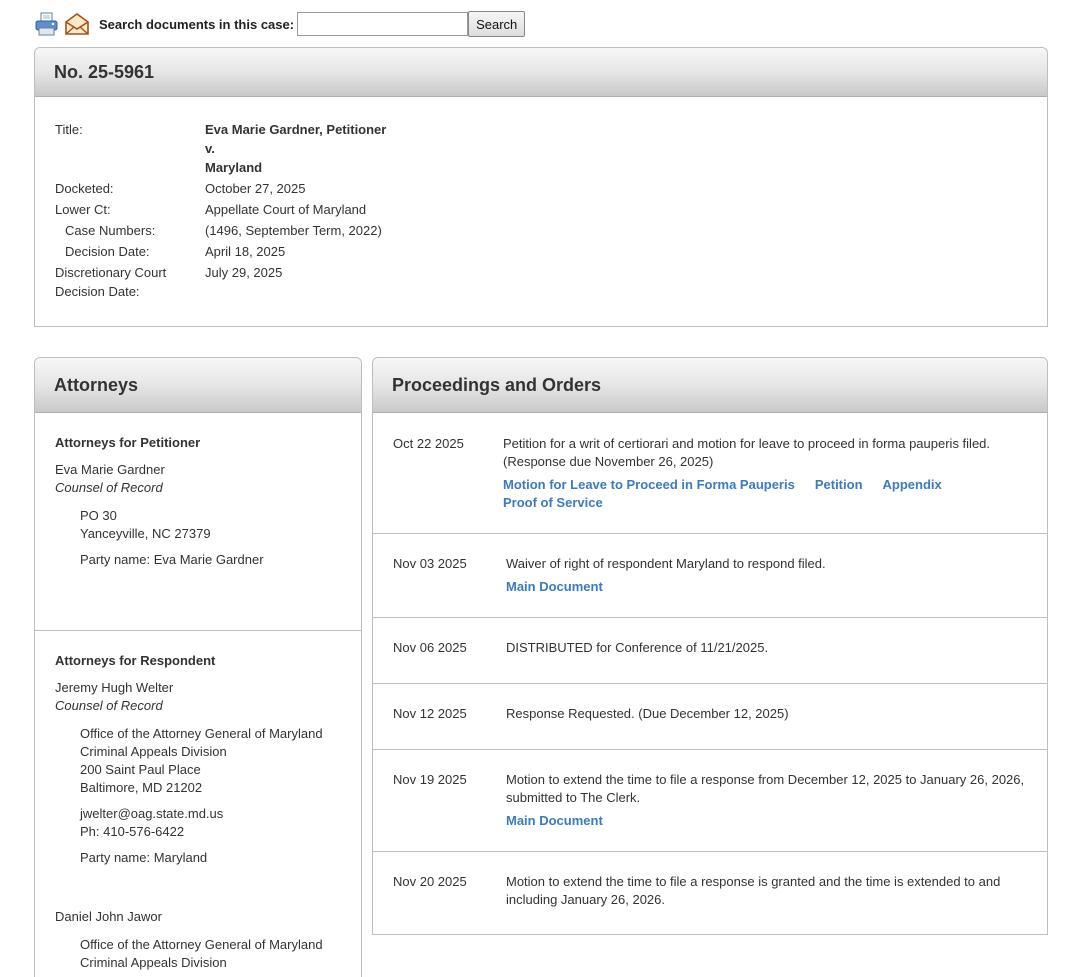 Image resolution: width=1078 pixels, height=977 pixels. Describe the element at coordinates (710, 385) in the screenshot. I see `proceedings-heading: Proceedings and Orders` at that location.